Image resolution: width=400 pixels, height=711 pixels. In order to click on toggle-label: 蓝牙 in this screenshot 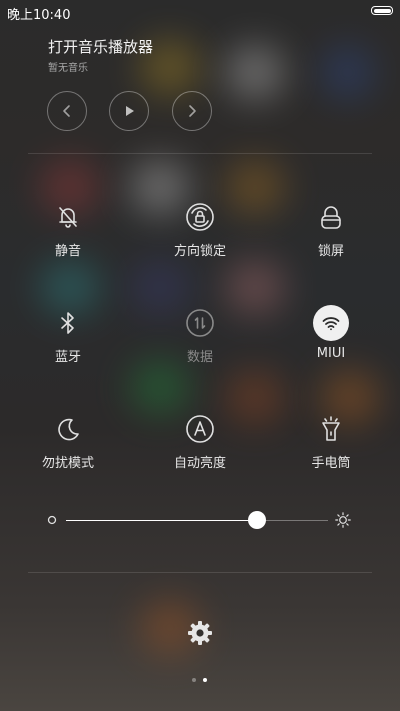, I will do `click(67, 357)`.